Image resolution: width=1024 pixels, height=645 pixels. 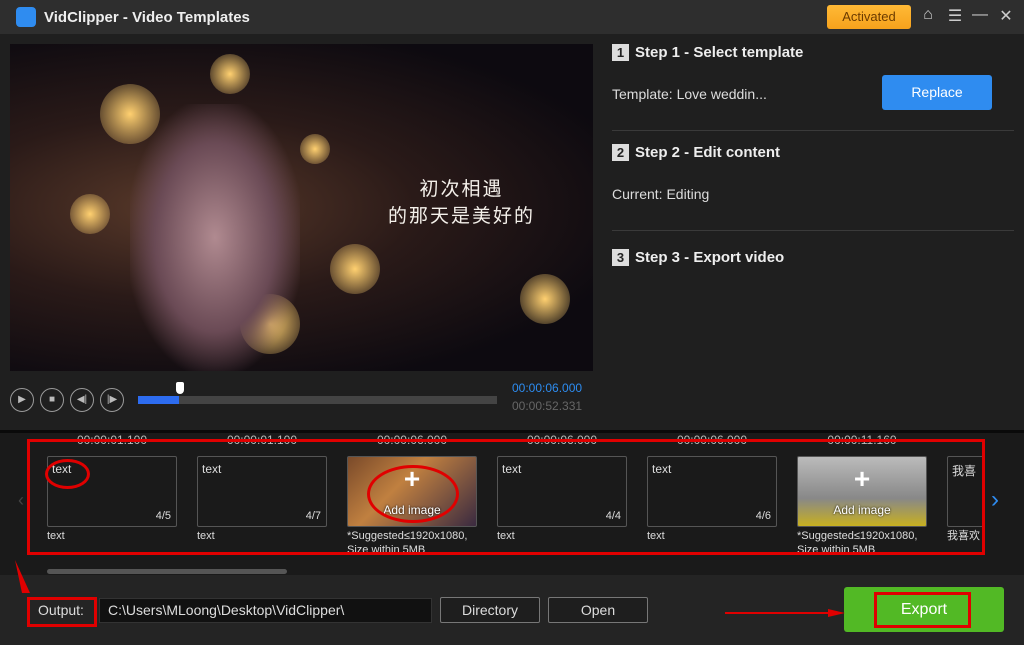 I want to click on arrow-head-to-export, so click(x=836, y=613).